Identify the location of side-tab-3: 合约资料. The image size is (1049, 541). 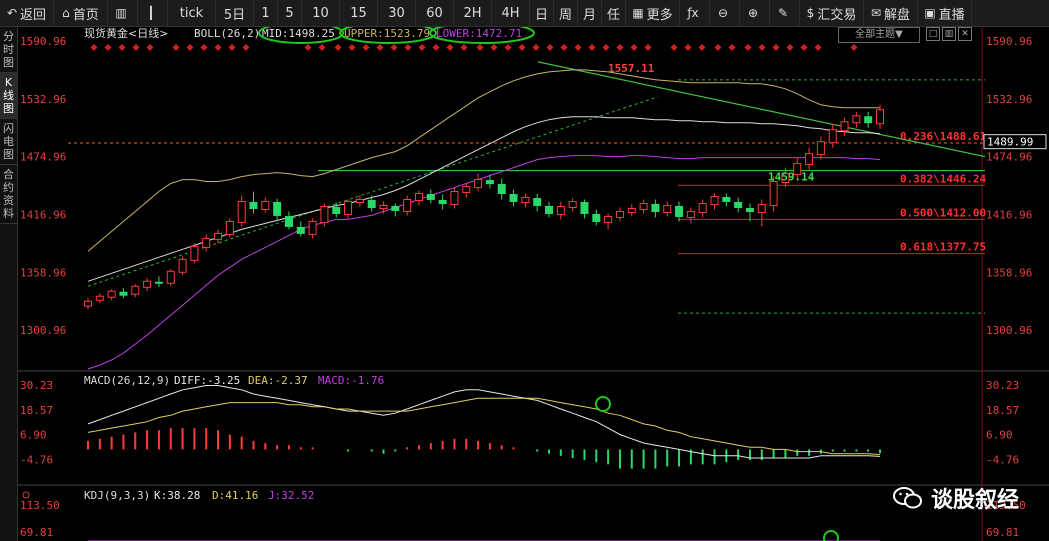
(8, 194).